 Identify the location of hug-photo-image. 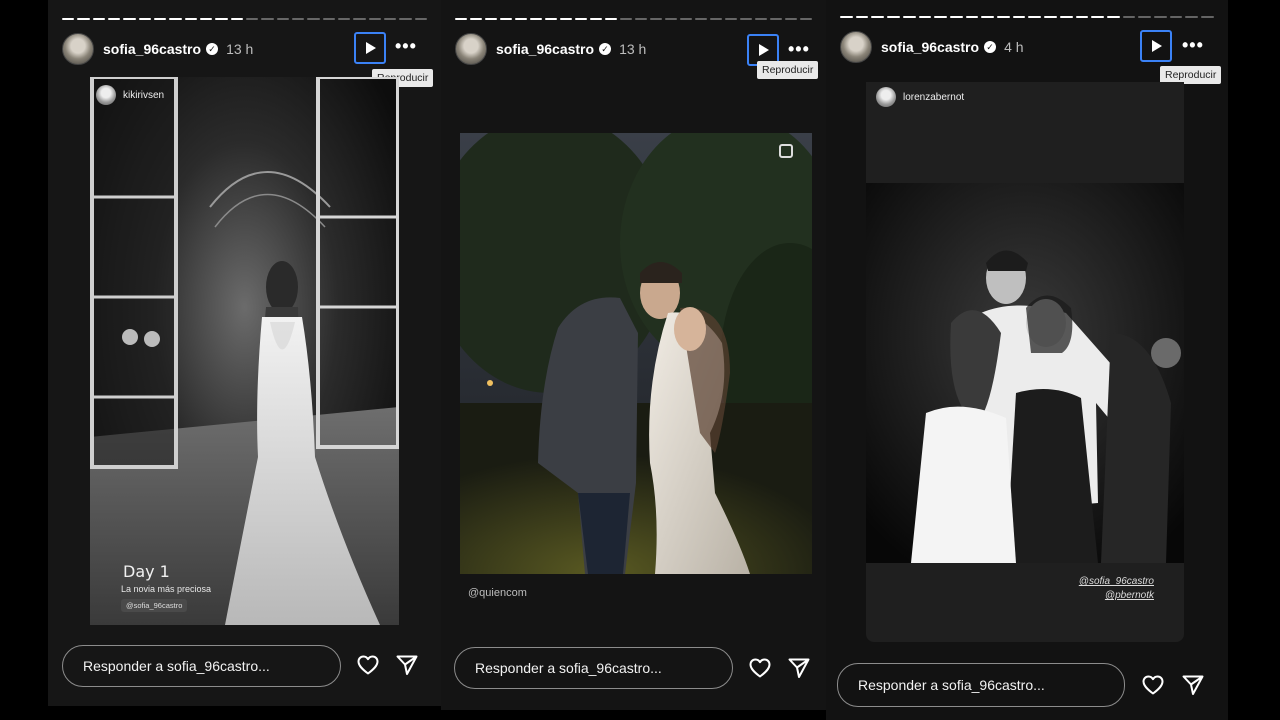
(1025, 373).